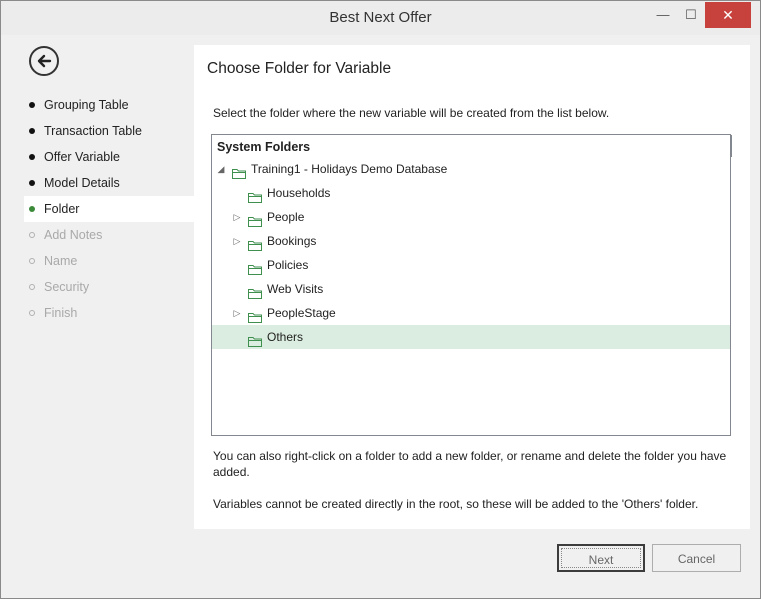 This screenshot has width=761, height=599. I want to click on wizard-step-add-notes: Add Notes, so click(109, 235).